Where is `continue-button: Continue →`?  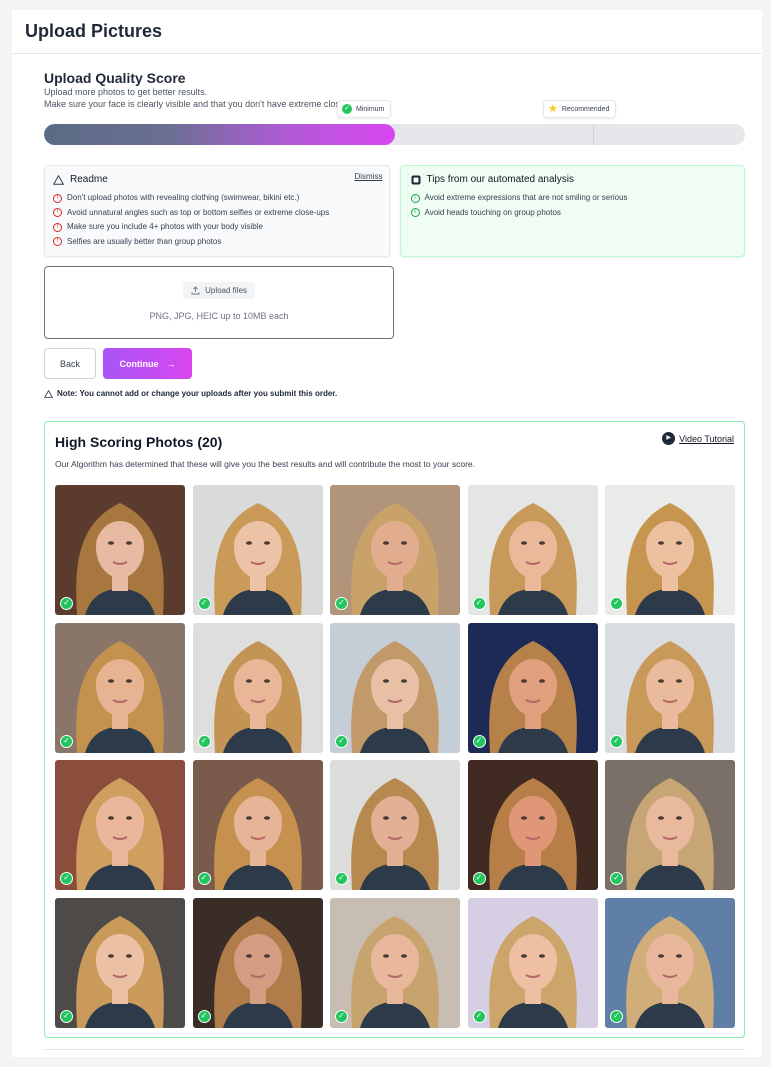
continue-button: Continue → is located at coordinates (147, 363).